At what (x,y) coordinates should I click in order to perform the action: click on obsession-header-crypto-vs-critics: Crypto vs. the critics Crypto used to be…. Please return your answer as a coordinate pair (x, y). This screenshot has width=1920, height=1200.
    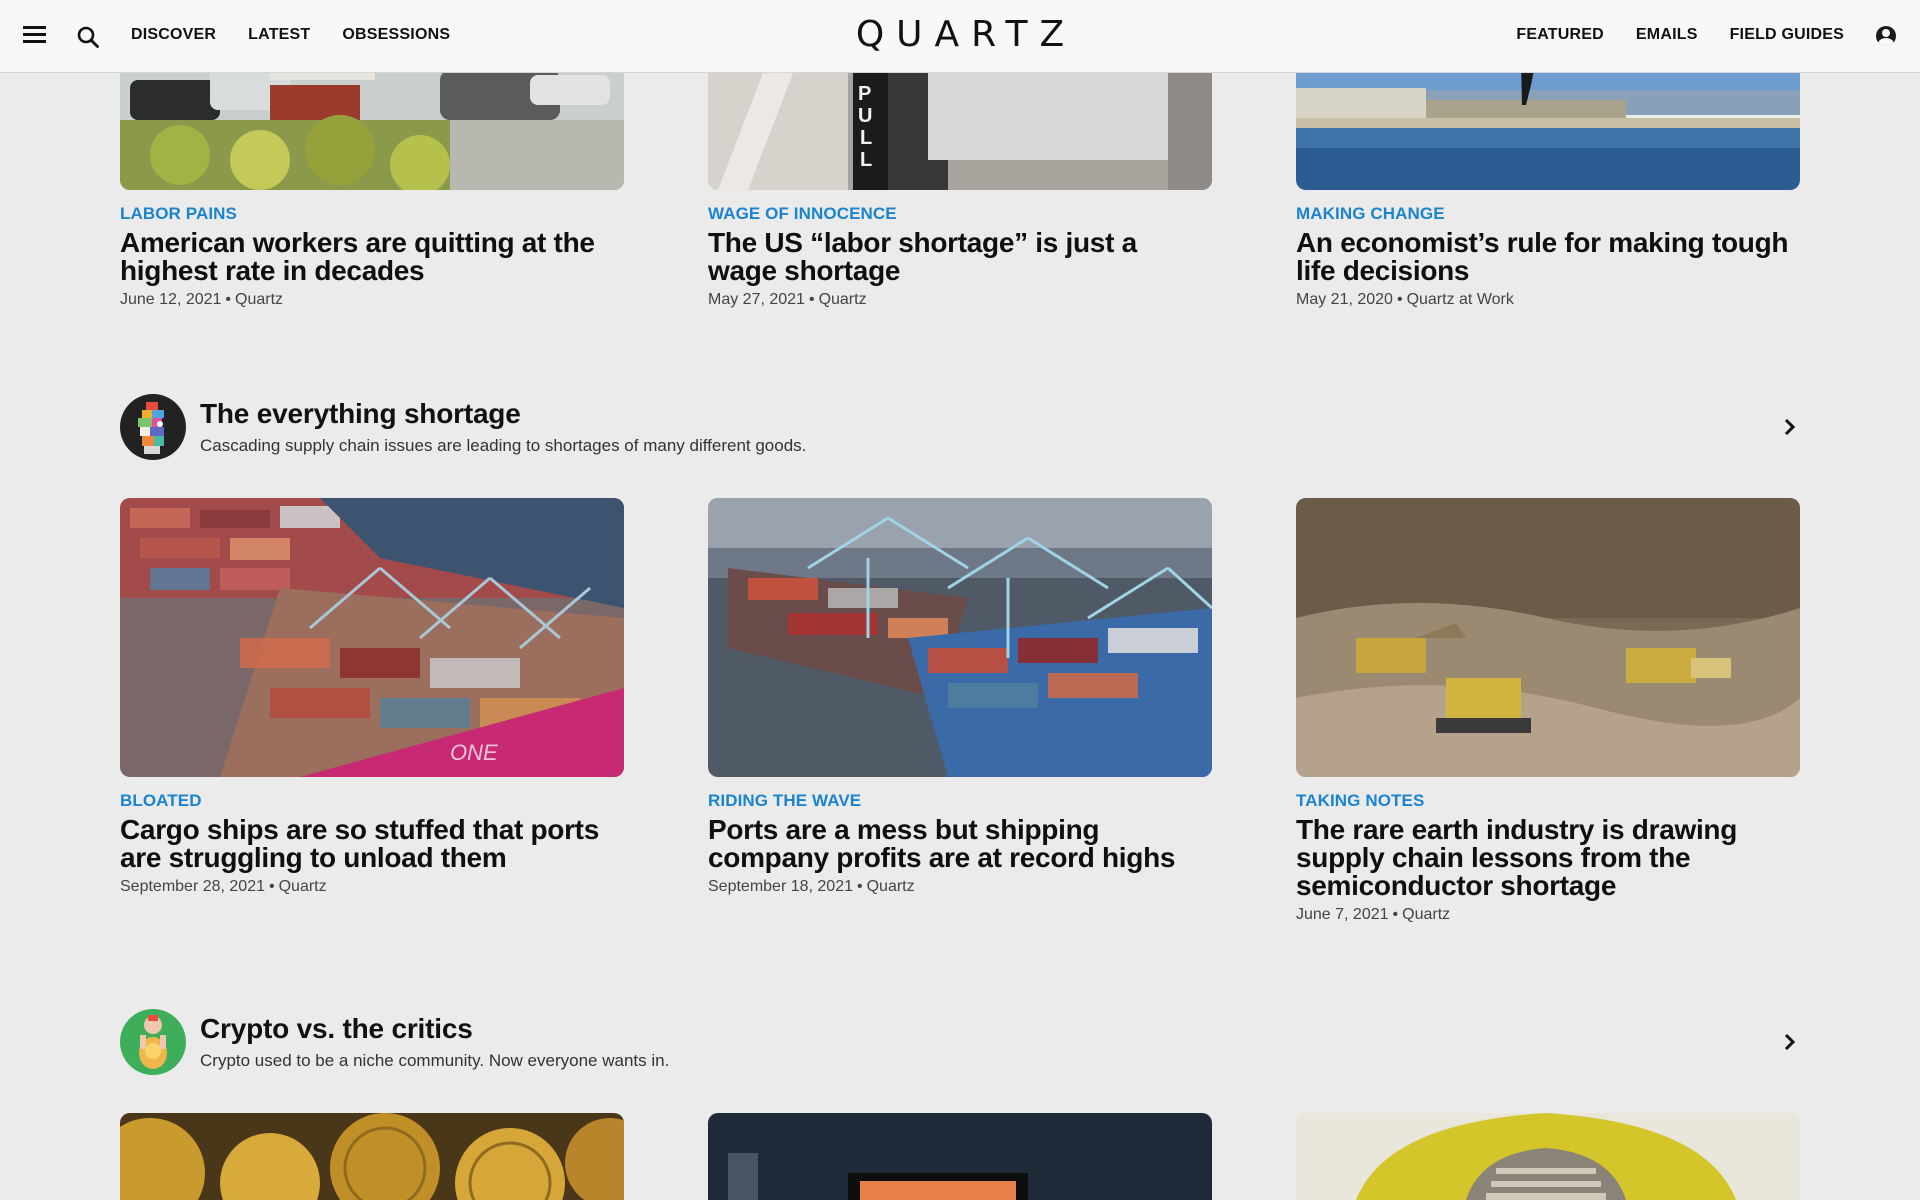
    Looking at the image, I should click on (960, 1042).